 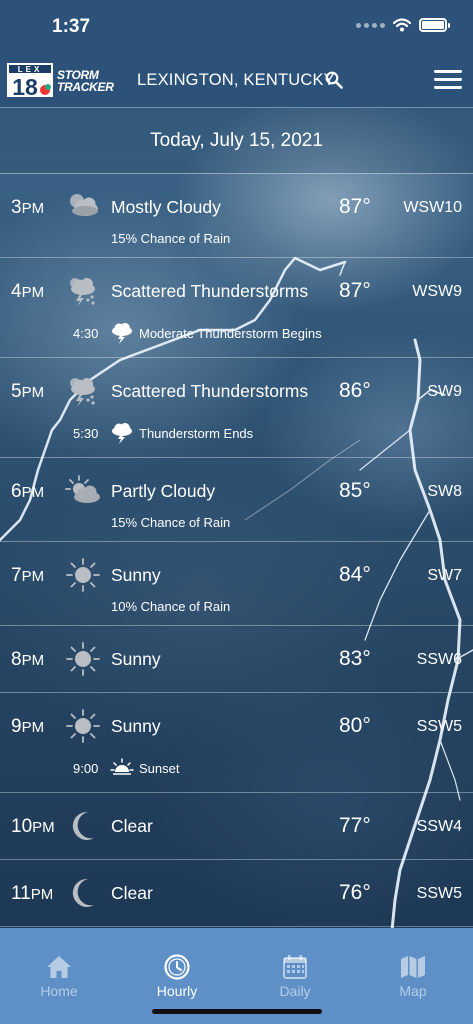 I want to click on status-bar: 1:37, so click(x=236, y=27).